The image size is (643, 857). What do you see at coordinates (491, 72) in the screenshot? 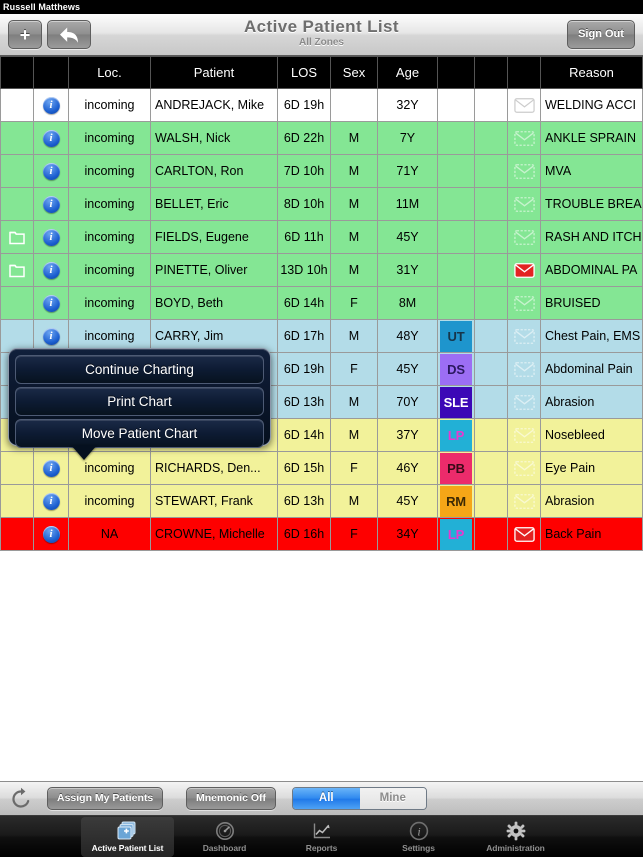
I see `column-header-mark` at bounding box center [491, 72].